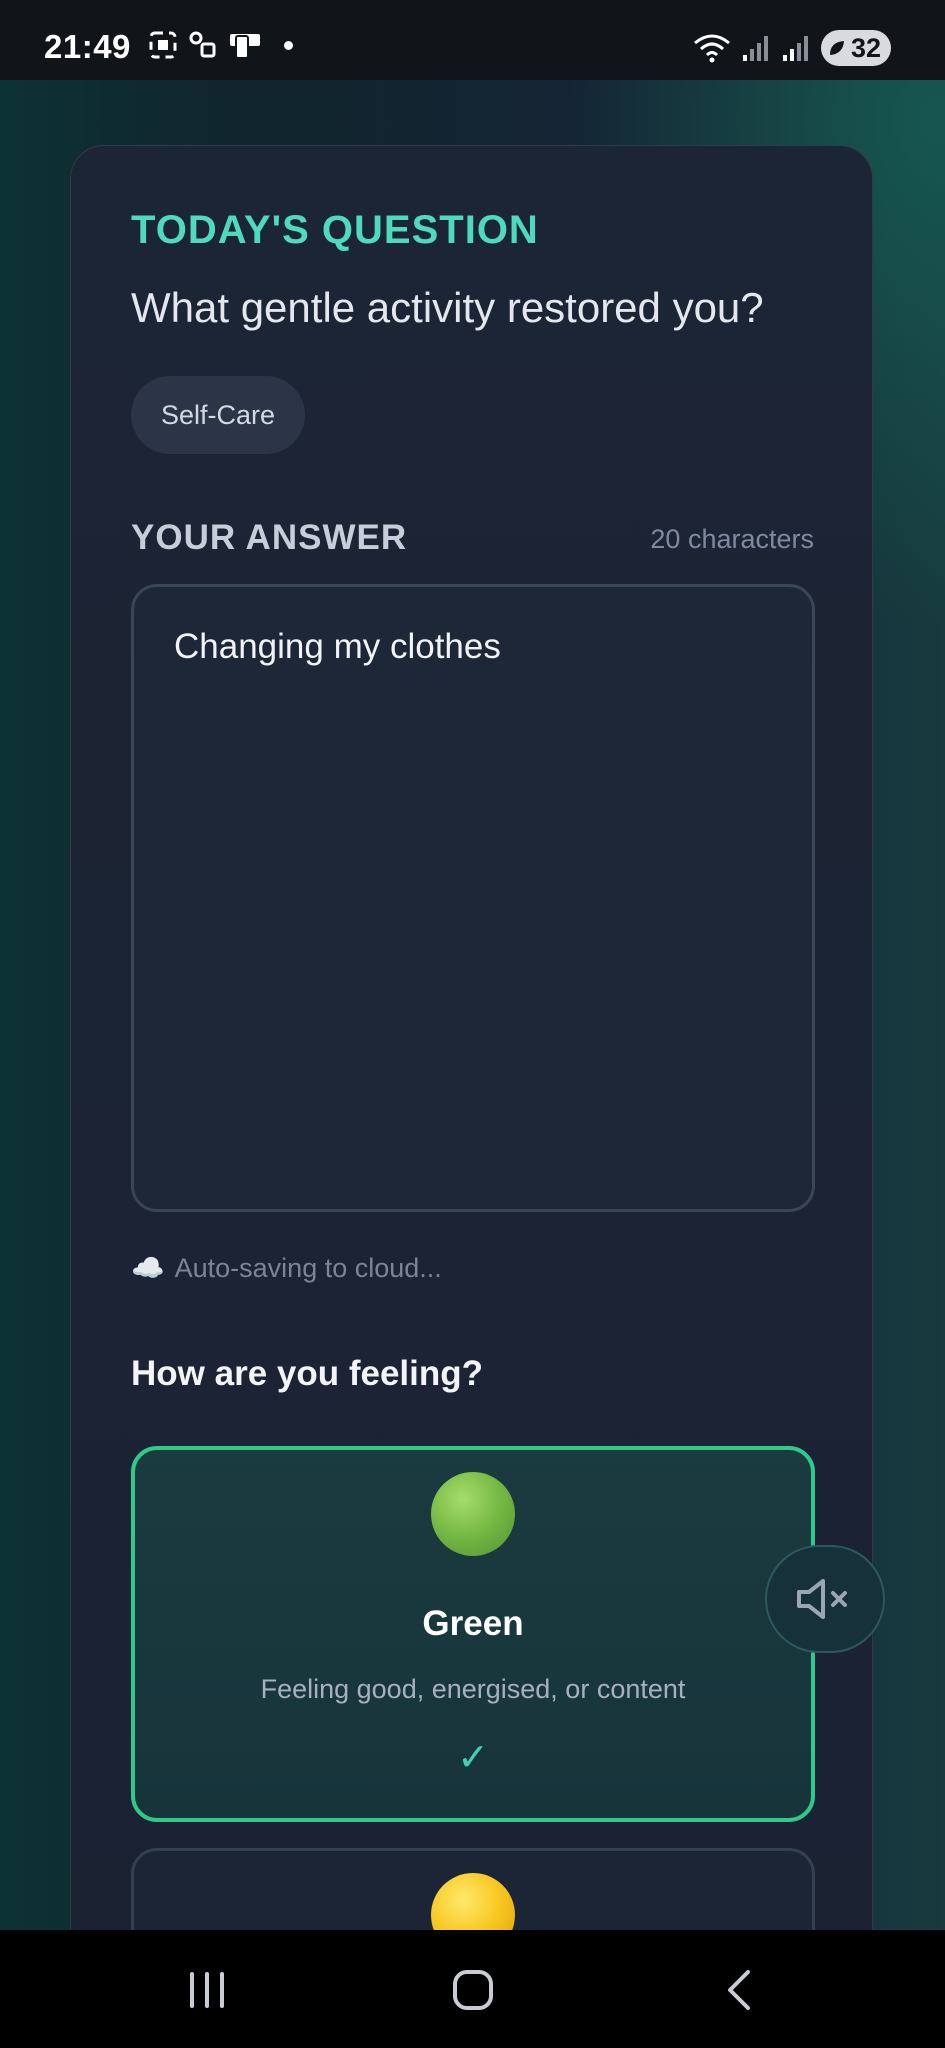 The width and height of the screenshot is (945, 2048). What do you see at coordinates (202, 44) in the screenshot?
I see `link-icon` at bounding box center [202, 44].